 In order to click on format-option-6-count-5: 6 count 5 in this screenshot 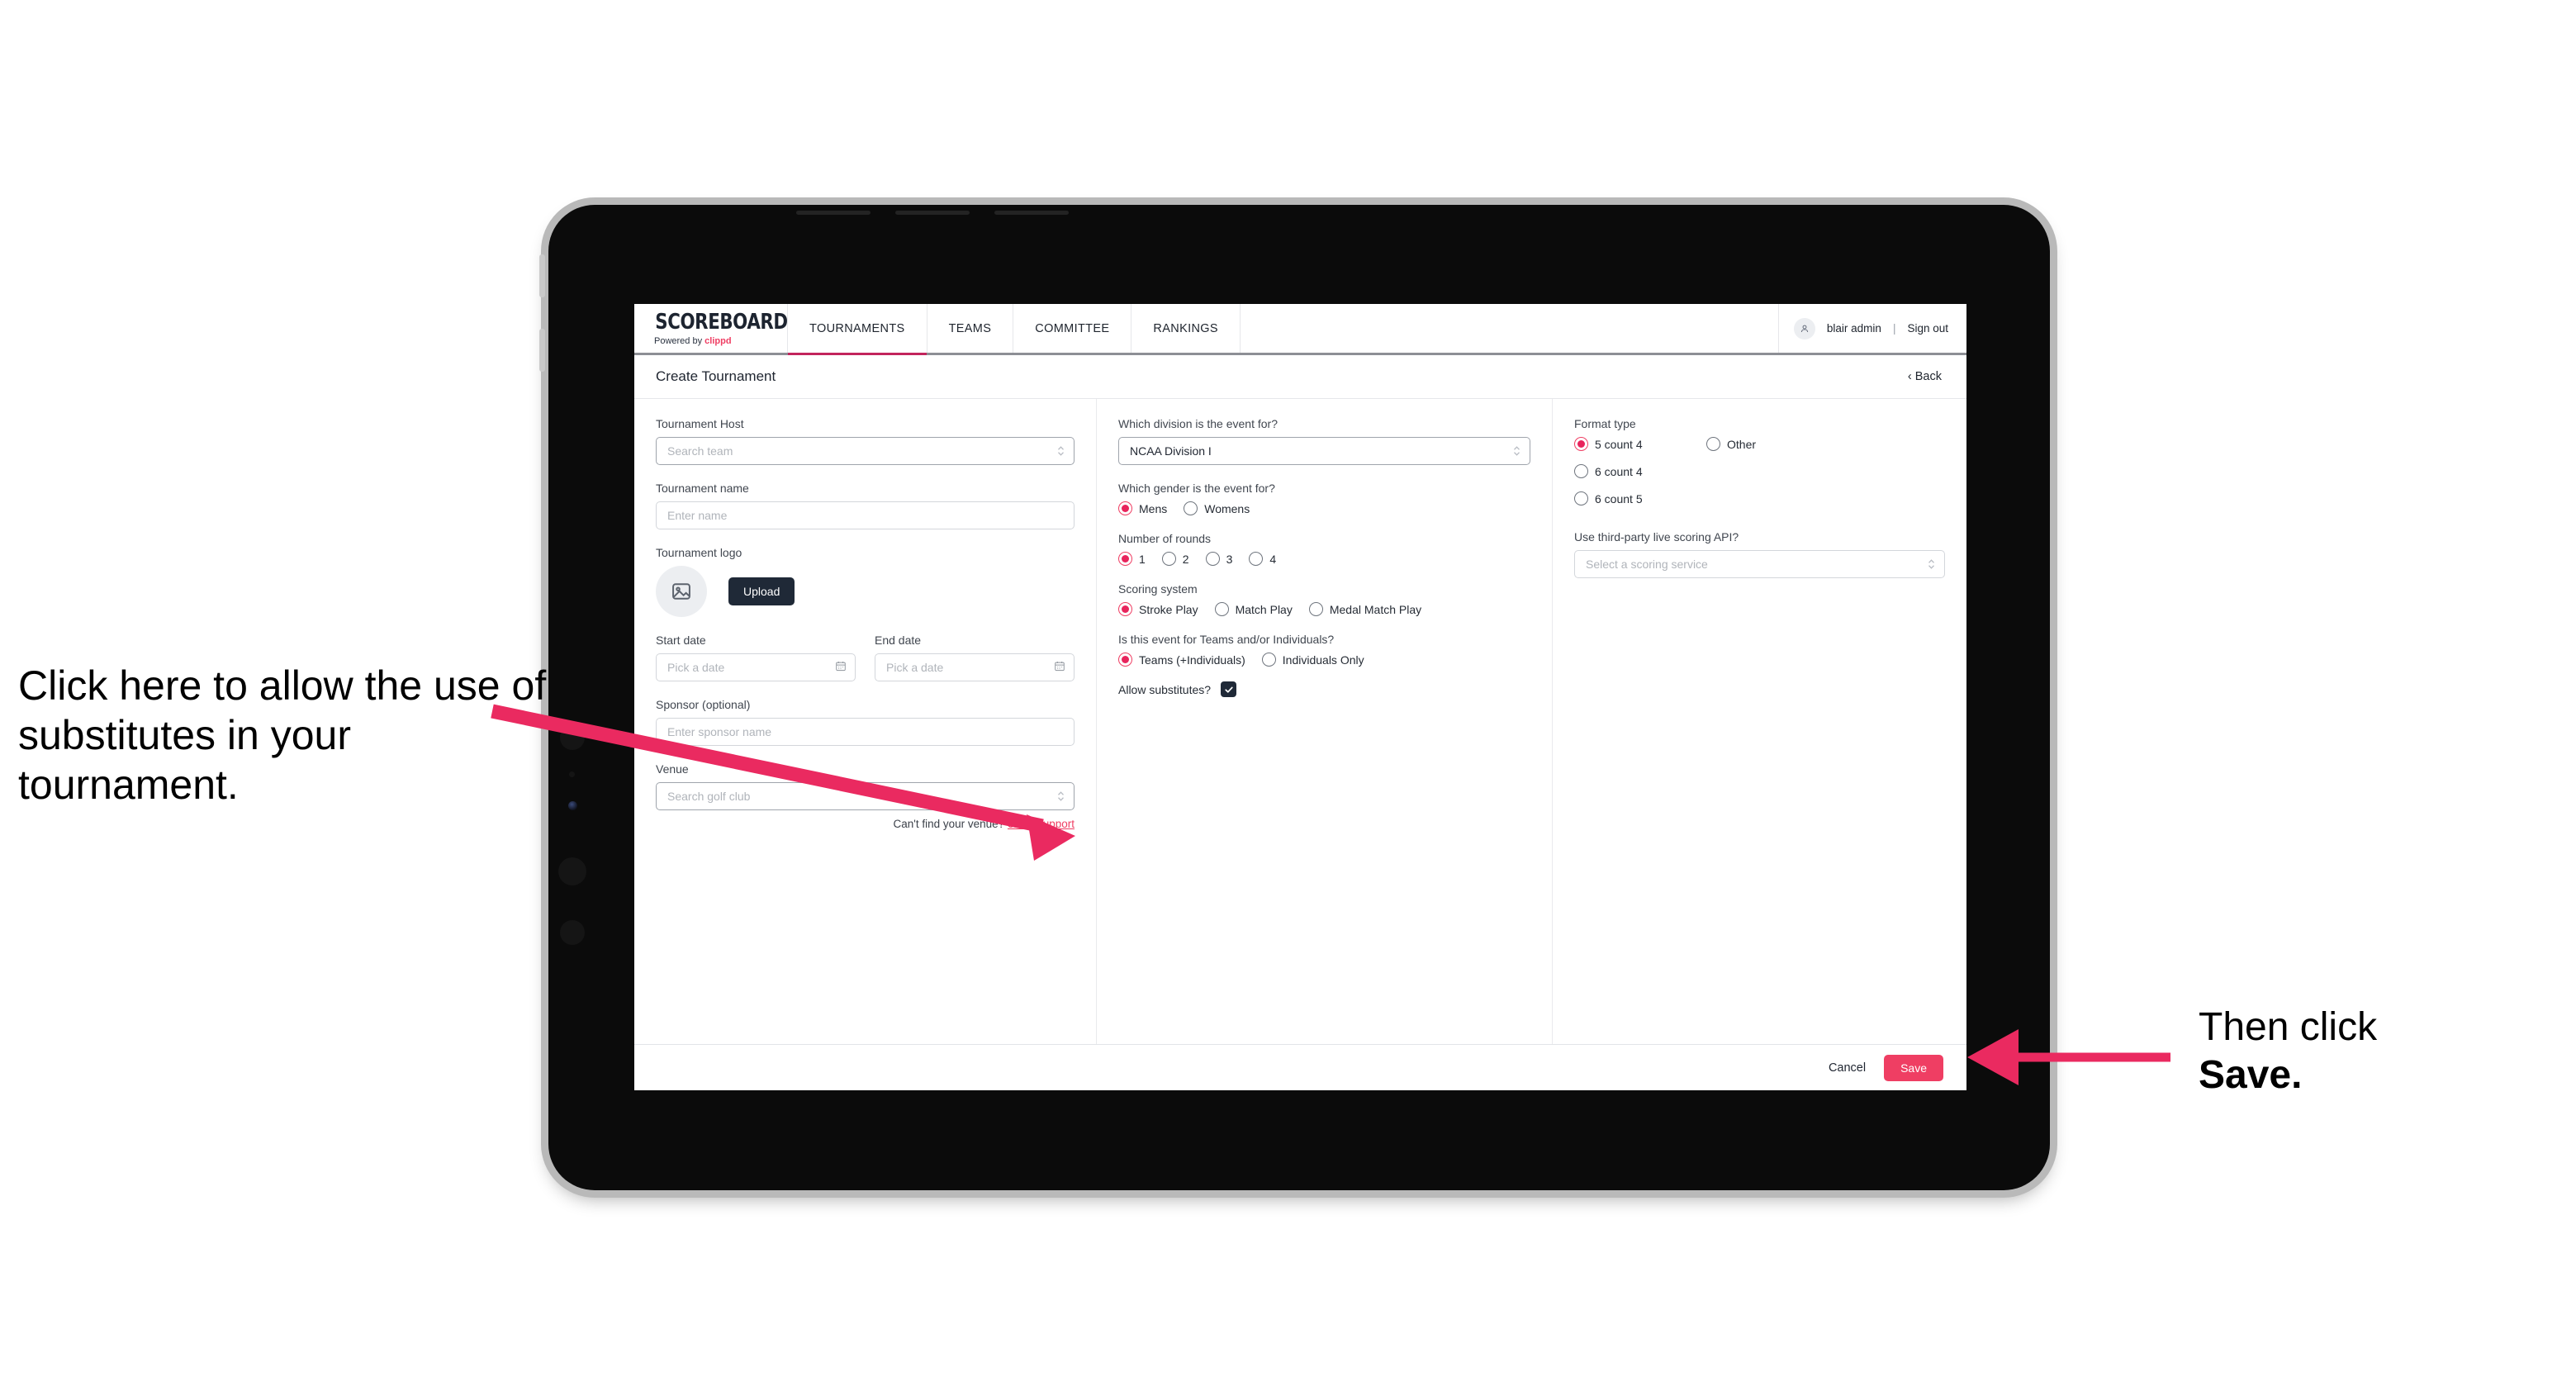, I will do `click(1640, 498)`.